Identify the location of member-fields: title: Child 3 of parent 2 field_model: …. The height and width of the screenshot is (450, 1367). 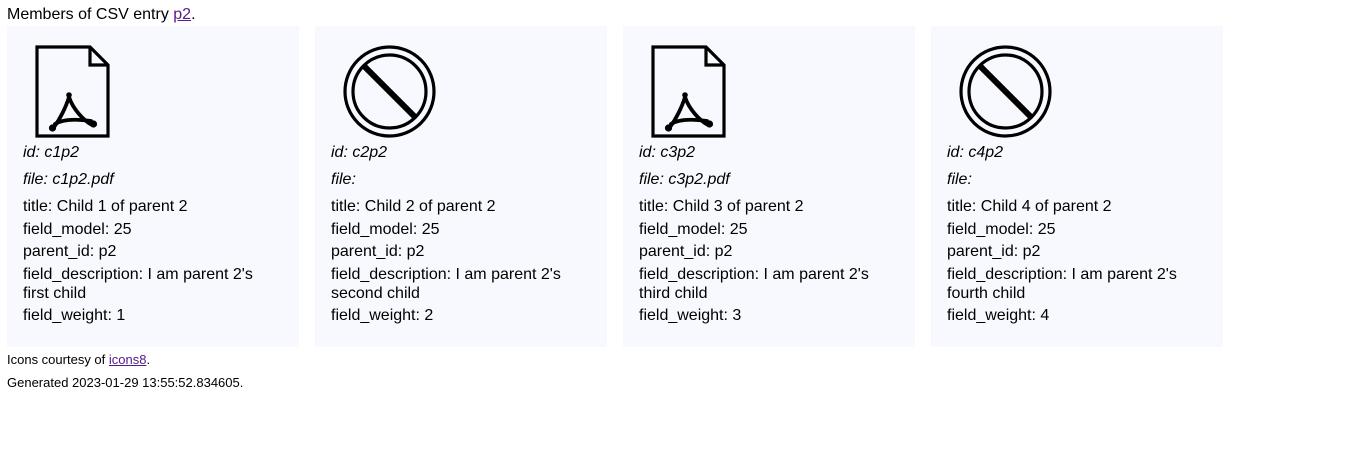
(769, 261).